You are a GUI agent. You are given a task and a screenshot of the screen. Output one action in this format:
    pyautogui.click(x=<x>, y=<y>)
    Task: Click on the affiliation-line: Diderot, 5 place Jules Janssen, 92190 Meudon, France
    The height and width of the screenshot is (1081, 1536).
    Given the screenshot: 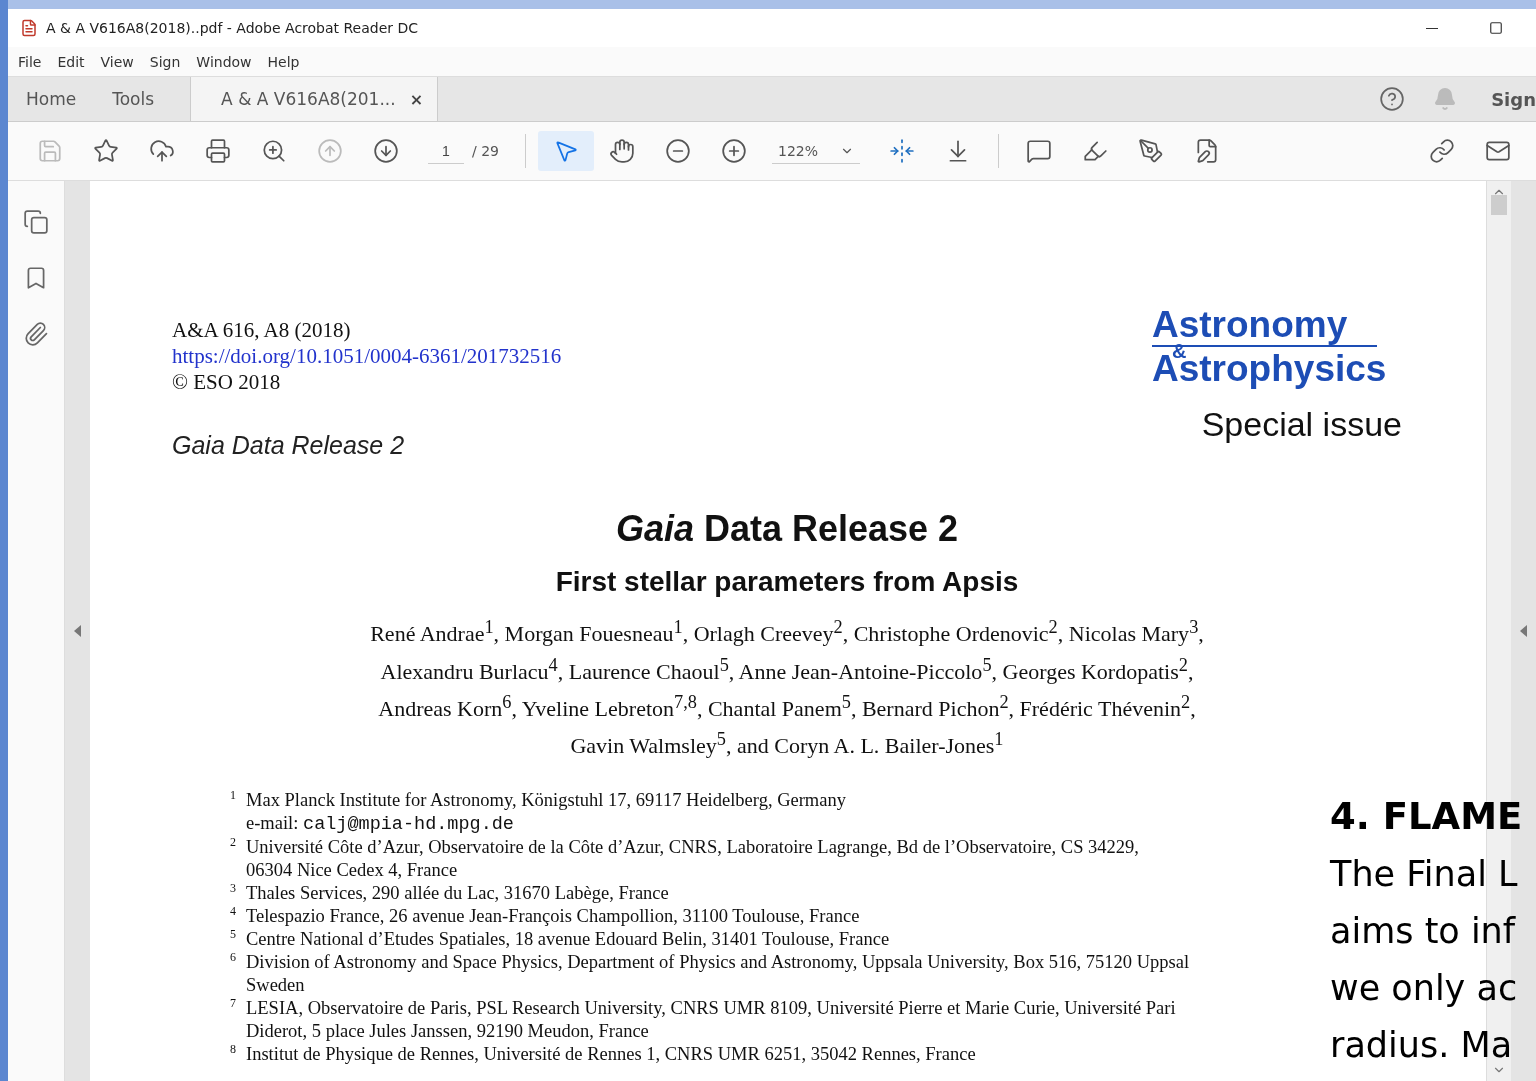 What is the action you would take?
    pyautogui.click(x=448, y=1032)
    